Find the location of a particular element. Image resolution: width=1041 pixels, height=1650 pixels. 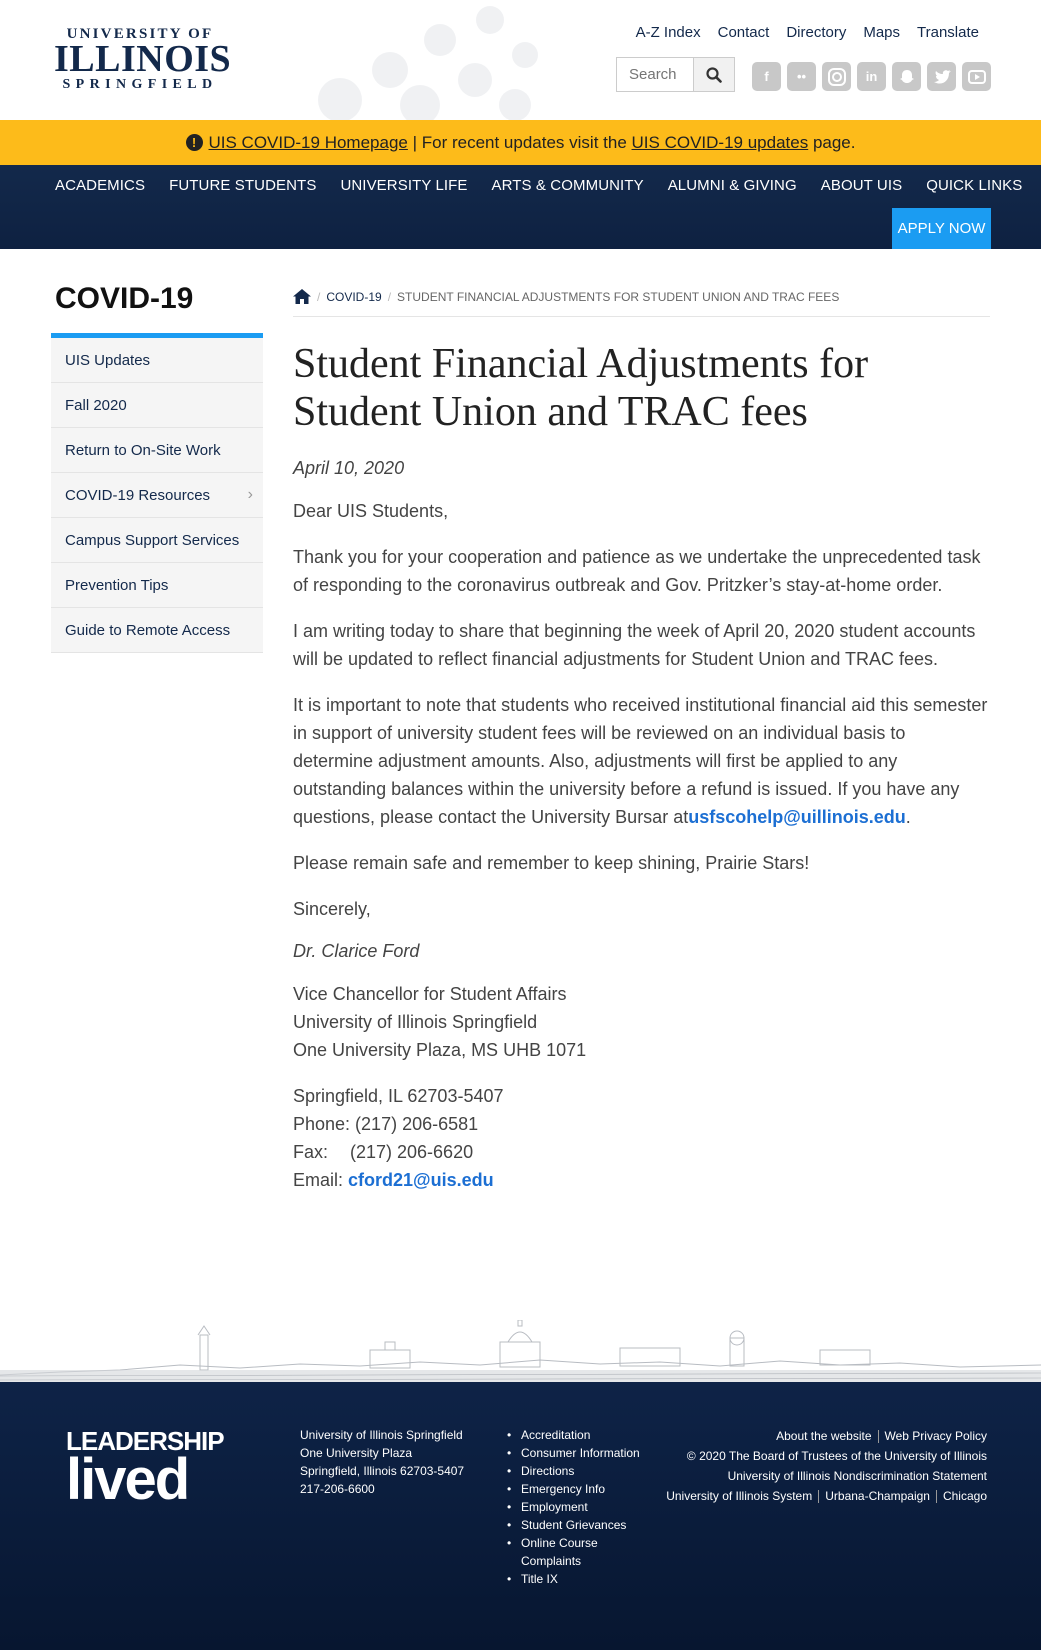

sidebar-item-remote-access: Guide to Remote Access is located at coordinates (157, 630).